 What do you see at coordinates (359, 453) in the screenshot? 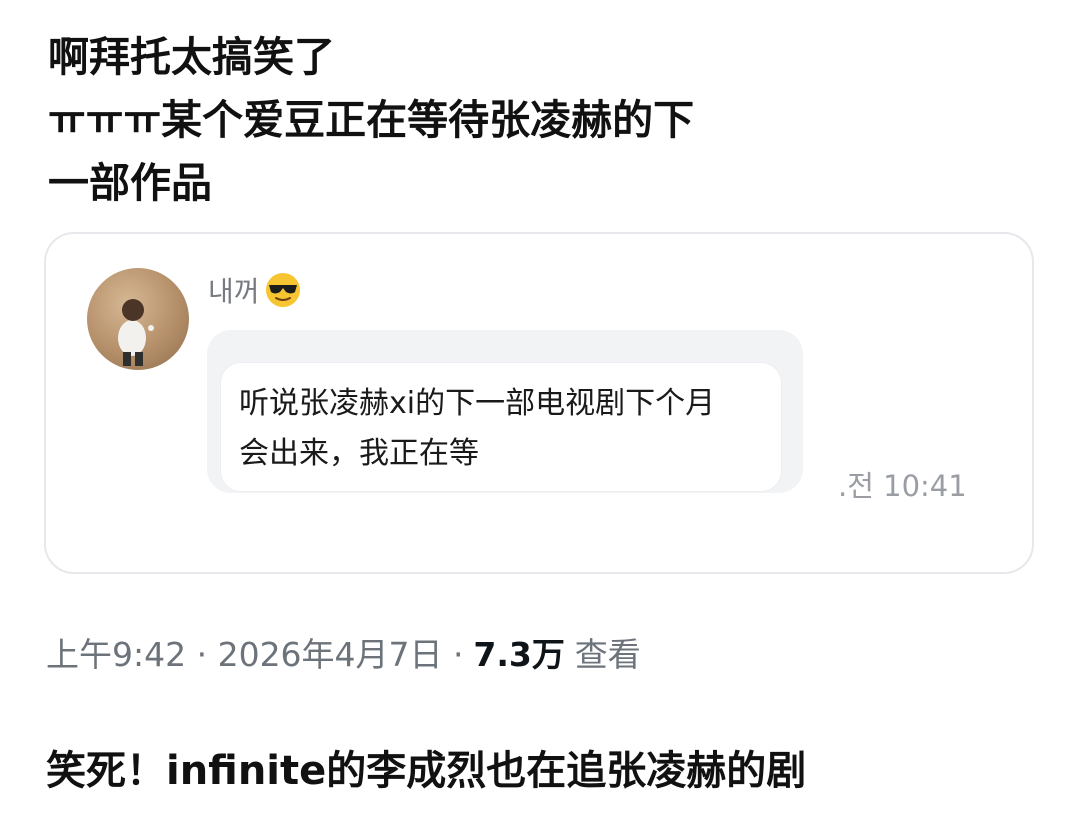
I see `message-line: 会出来，我正在等` at bounding box center [359, 453].